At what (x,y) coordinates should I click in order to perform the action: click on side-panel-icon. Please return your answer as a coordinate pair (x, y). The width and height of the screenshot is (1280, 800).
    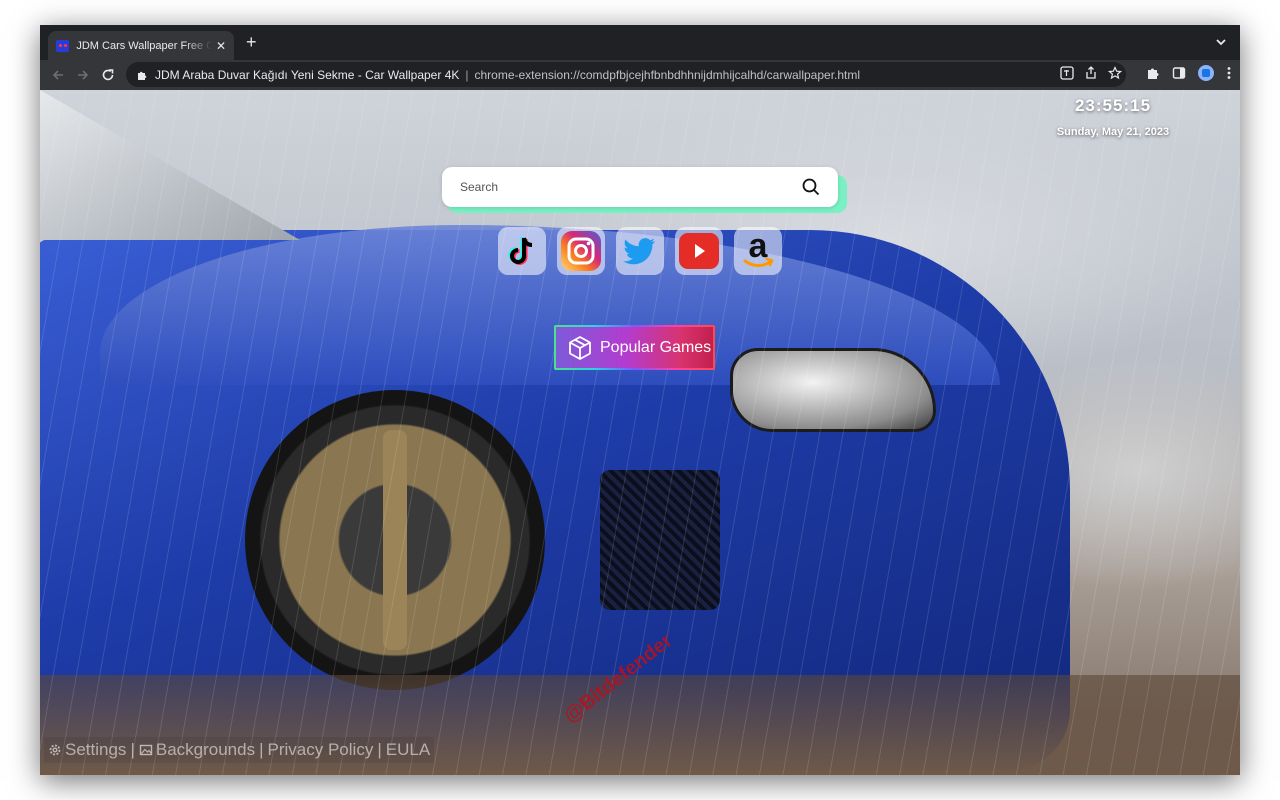
    Looking at the image, I should click on (1179, 73).